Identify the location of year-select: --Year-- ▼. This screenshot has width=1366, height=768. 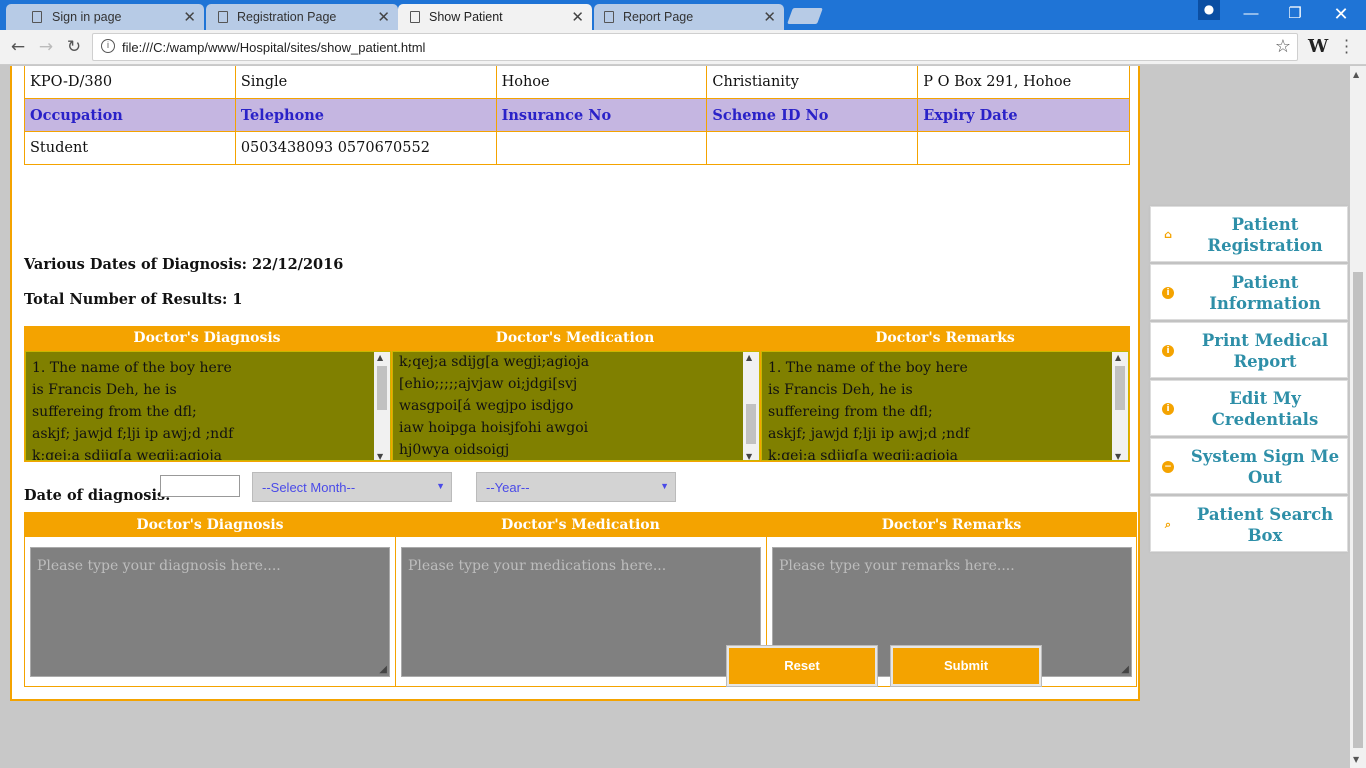
(576, 487).